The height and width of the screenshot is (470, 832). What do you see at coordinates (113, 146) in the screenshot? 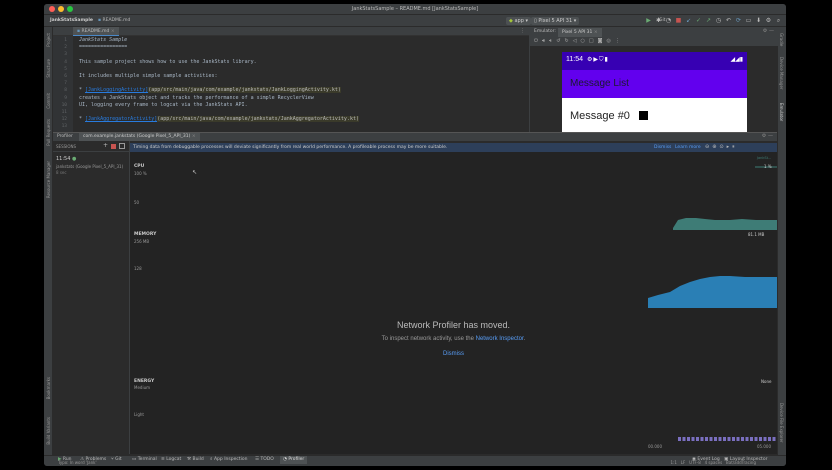
I see `stop-session-icon` at bounding box center [113, 146].